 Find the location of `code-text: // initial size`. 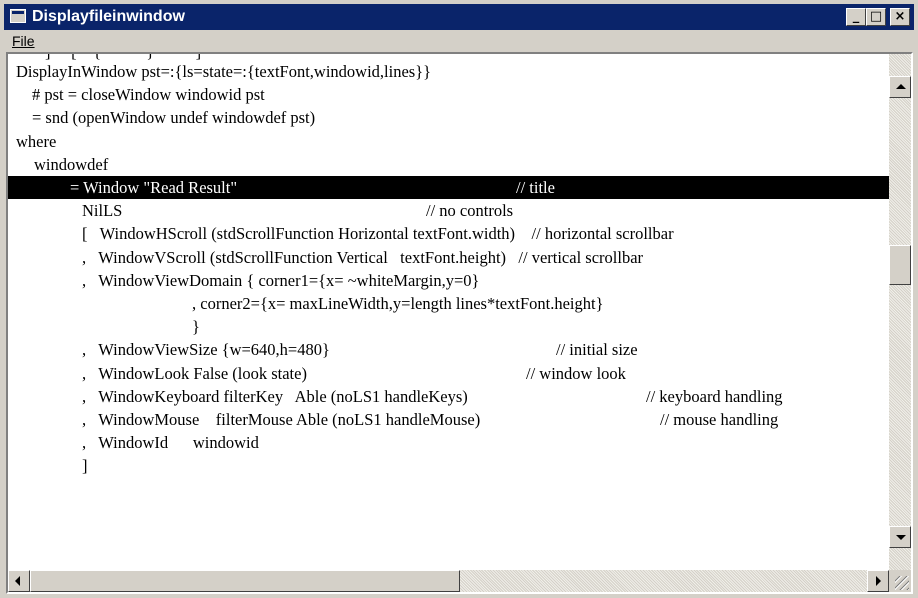

code-text: // initial size is located at coordinates (597, 350).